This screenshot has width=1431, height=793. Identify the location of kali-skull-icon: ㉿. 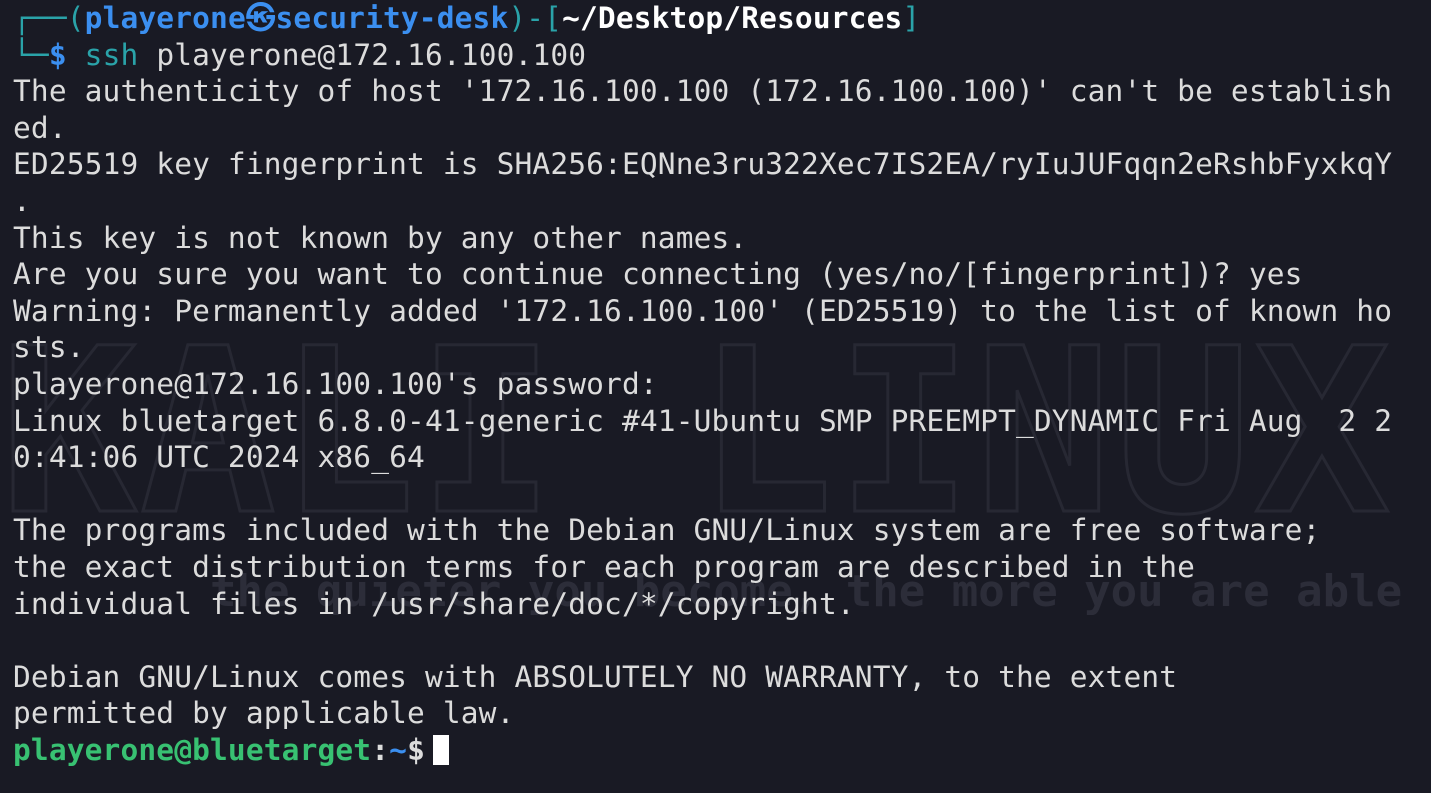
(260, 18).